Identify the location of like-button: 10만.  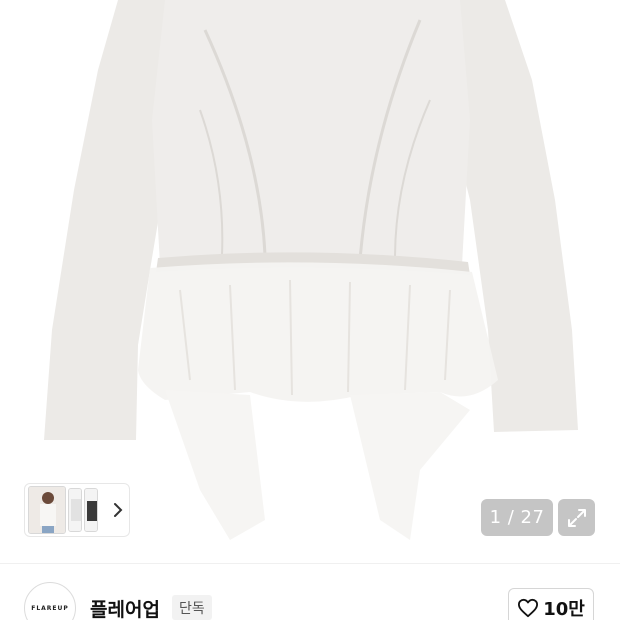
(551, 604).